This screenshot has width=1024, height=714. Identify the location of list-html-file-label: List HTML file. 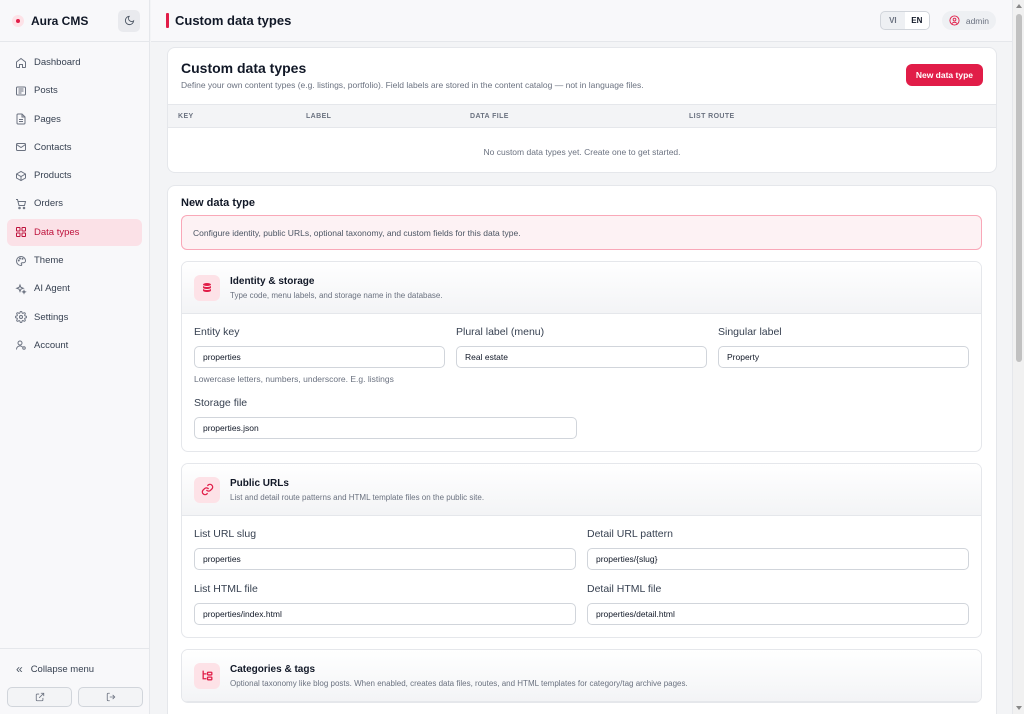
(226, 589).